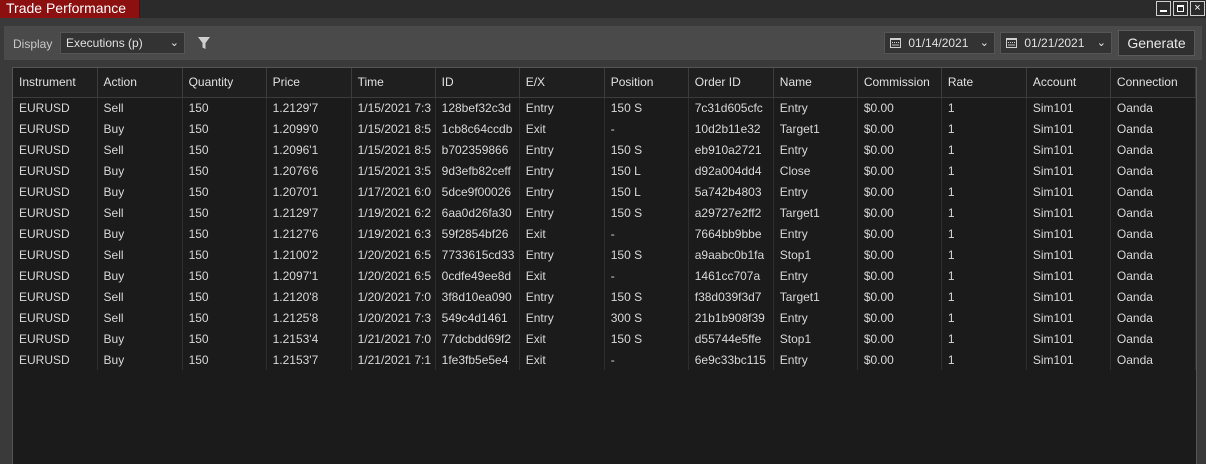  What do you see at coordinates (309, 359) in the screenshot?
I see `cell-price: 1.2153'7` at bounding box center [309, 359].